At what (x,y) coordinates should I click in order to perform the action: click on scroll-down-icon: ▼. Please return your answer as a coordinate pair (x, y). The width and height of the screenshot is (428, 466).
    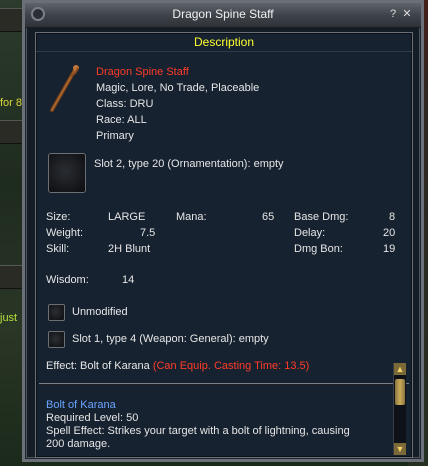
    Looking at the image, I should click on (400, 449).